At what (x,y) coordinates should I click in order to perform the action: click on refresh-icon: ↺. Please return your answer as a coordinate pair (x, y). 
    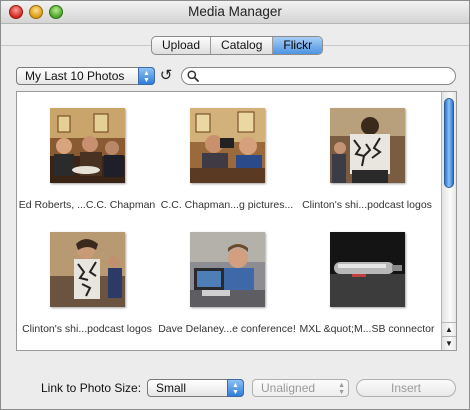
    Looking at the image, I should click on (166, 76).